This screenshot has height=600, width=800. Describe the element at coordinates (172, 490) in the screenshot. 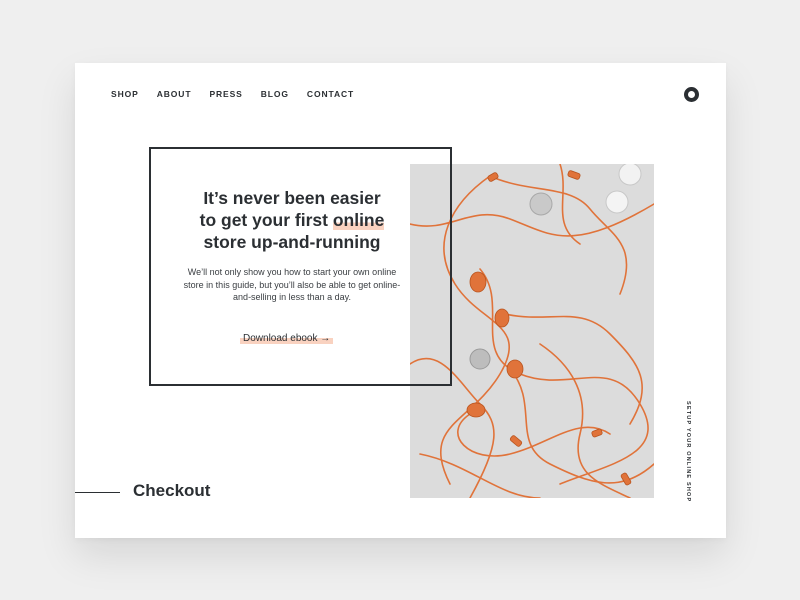

I see `section-title: Checkout` at that location.